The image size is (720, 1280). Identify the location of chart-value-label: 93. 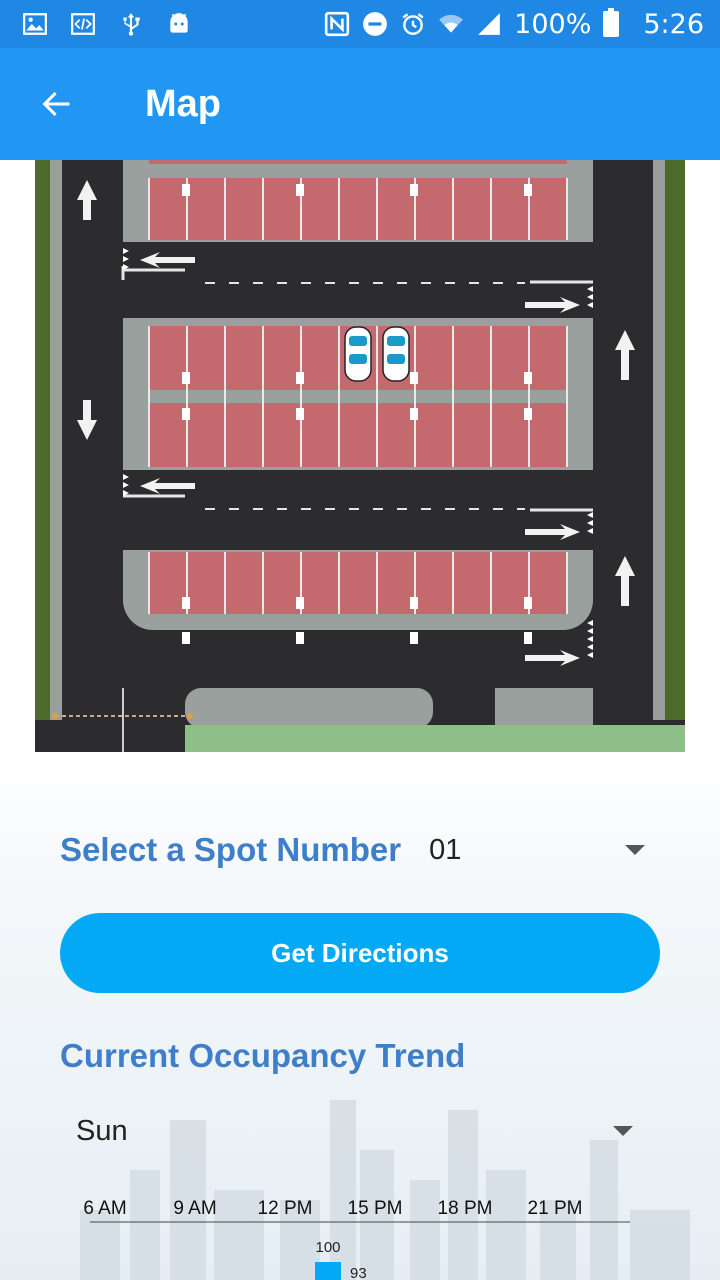
(358, 1272).